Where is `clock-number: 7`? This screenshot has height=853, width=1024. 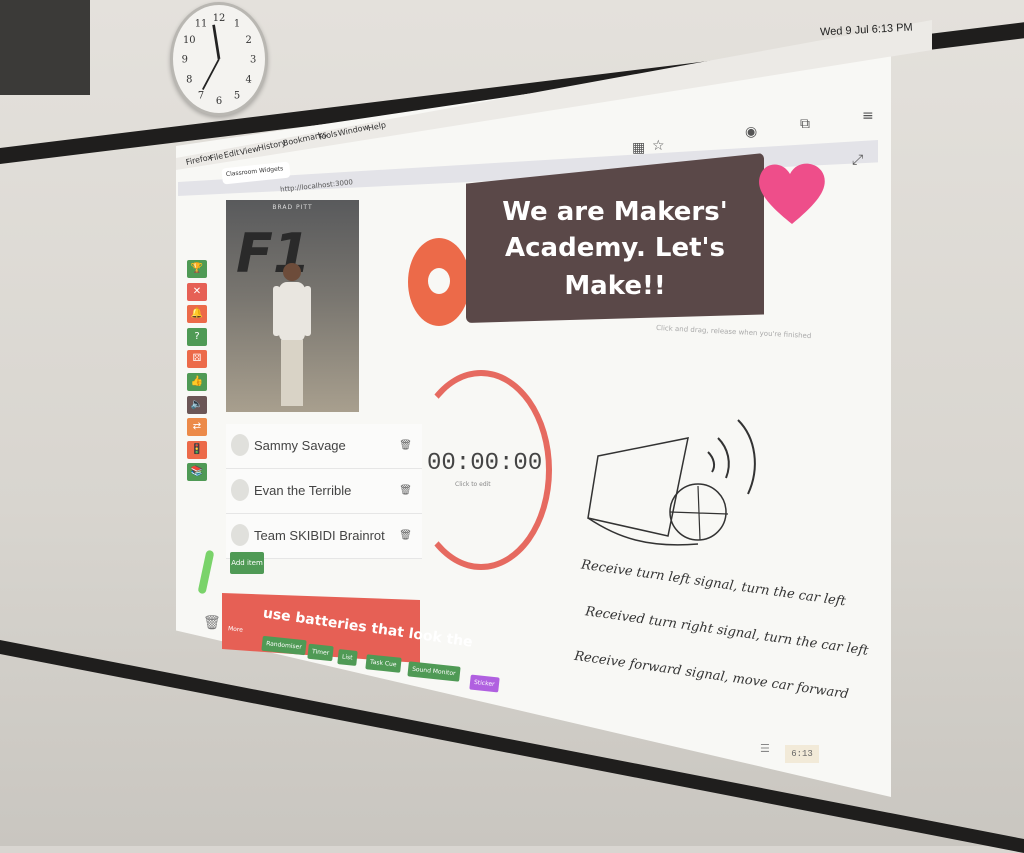
clock-number: 7 is located at coordinates (201, 96).